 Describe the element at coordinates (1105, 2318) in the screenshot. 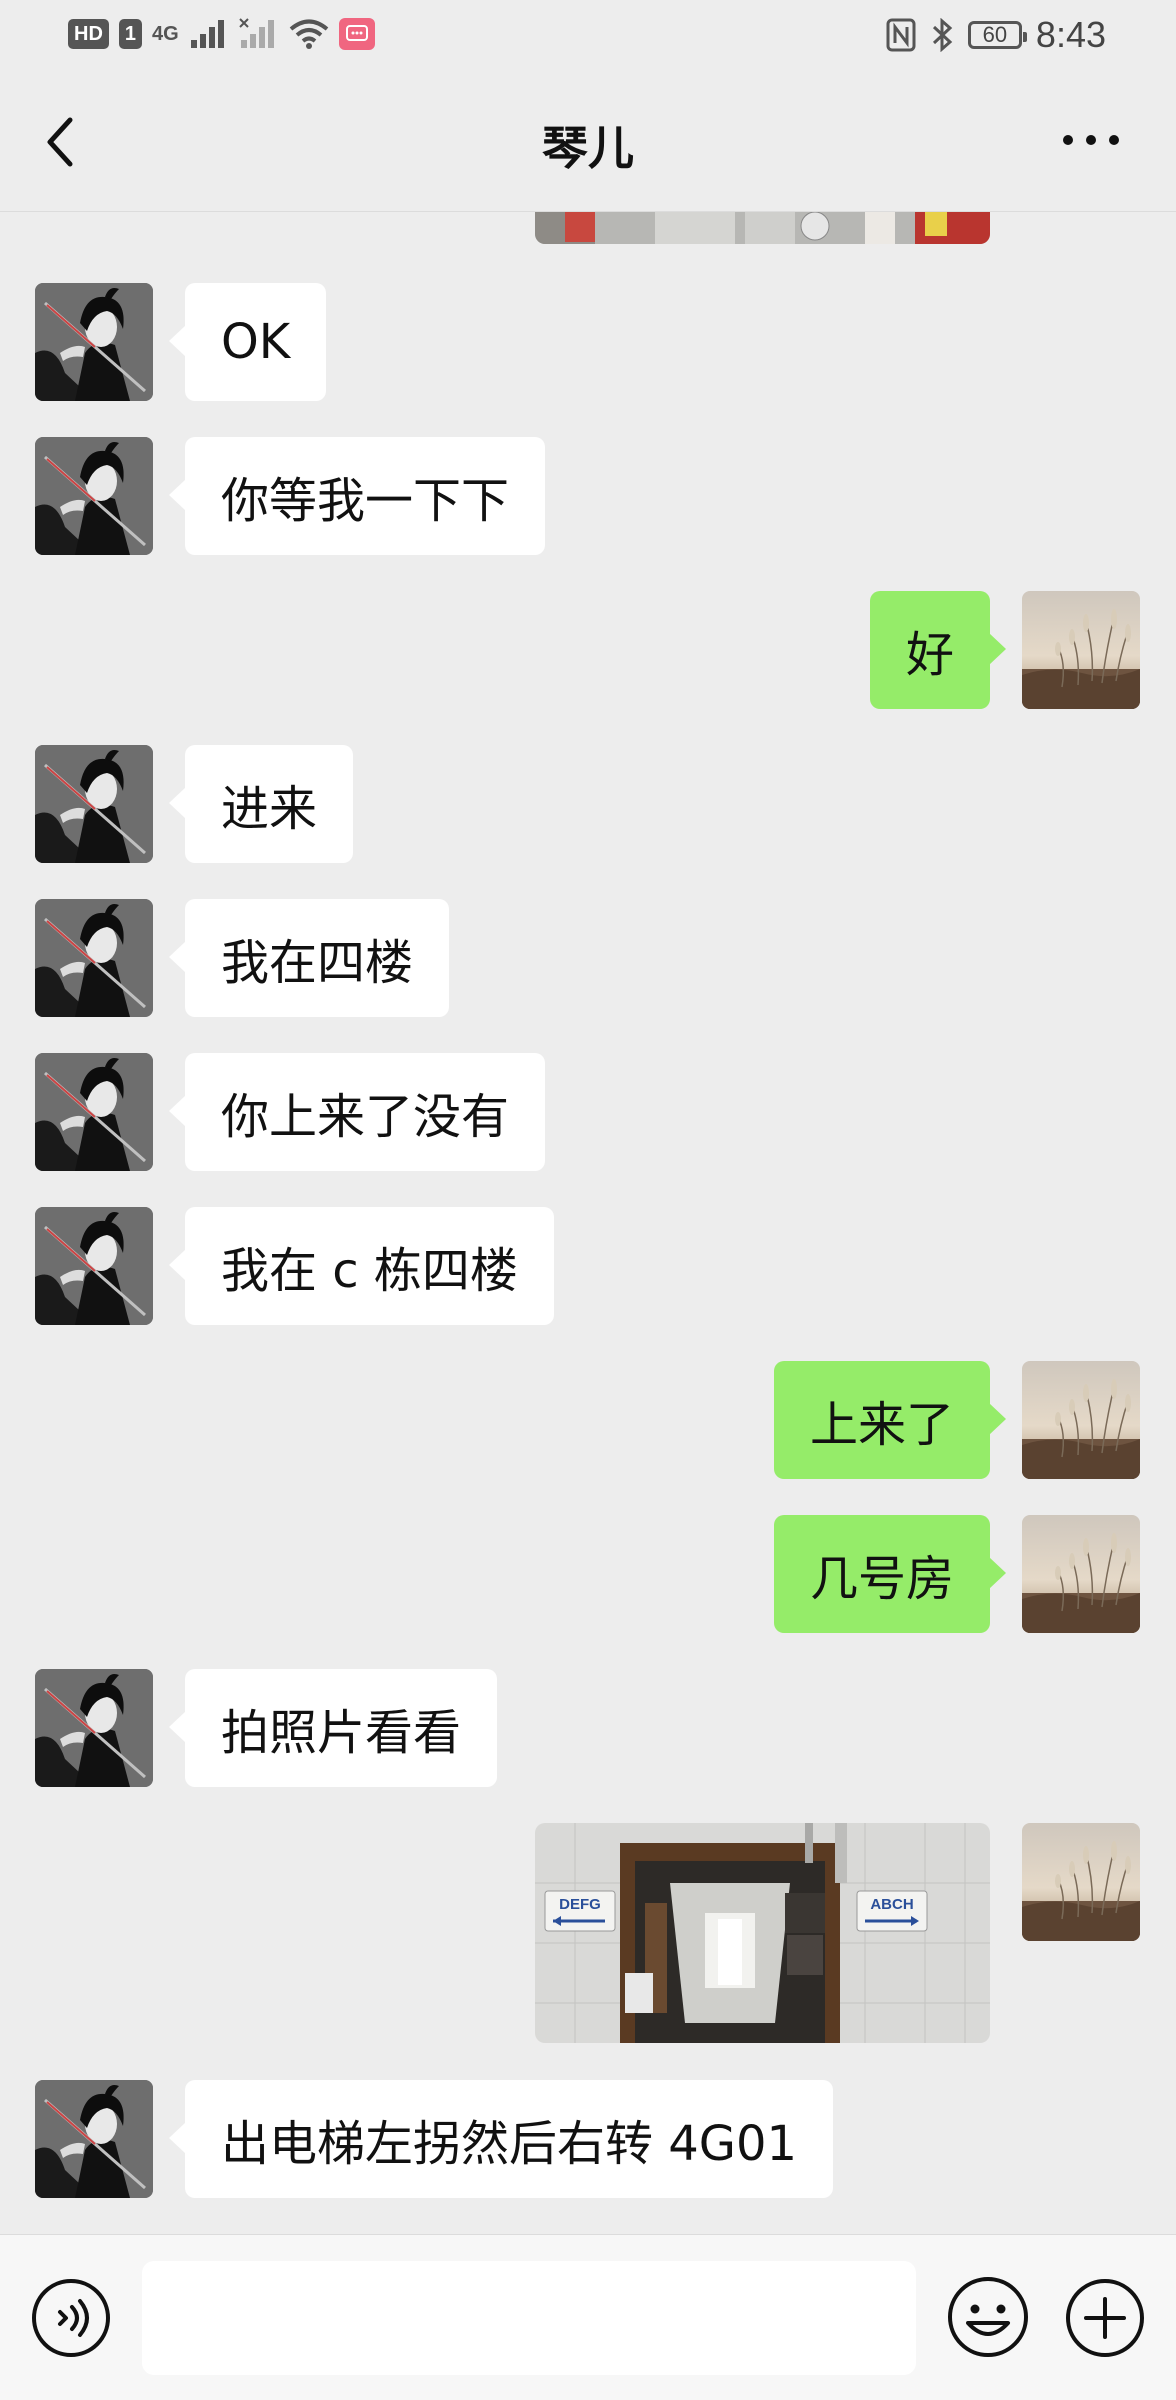

I see `plus-icon` at that location.